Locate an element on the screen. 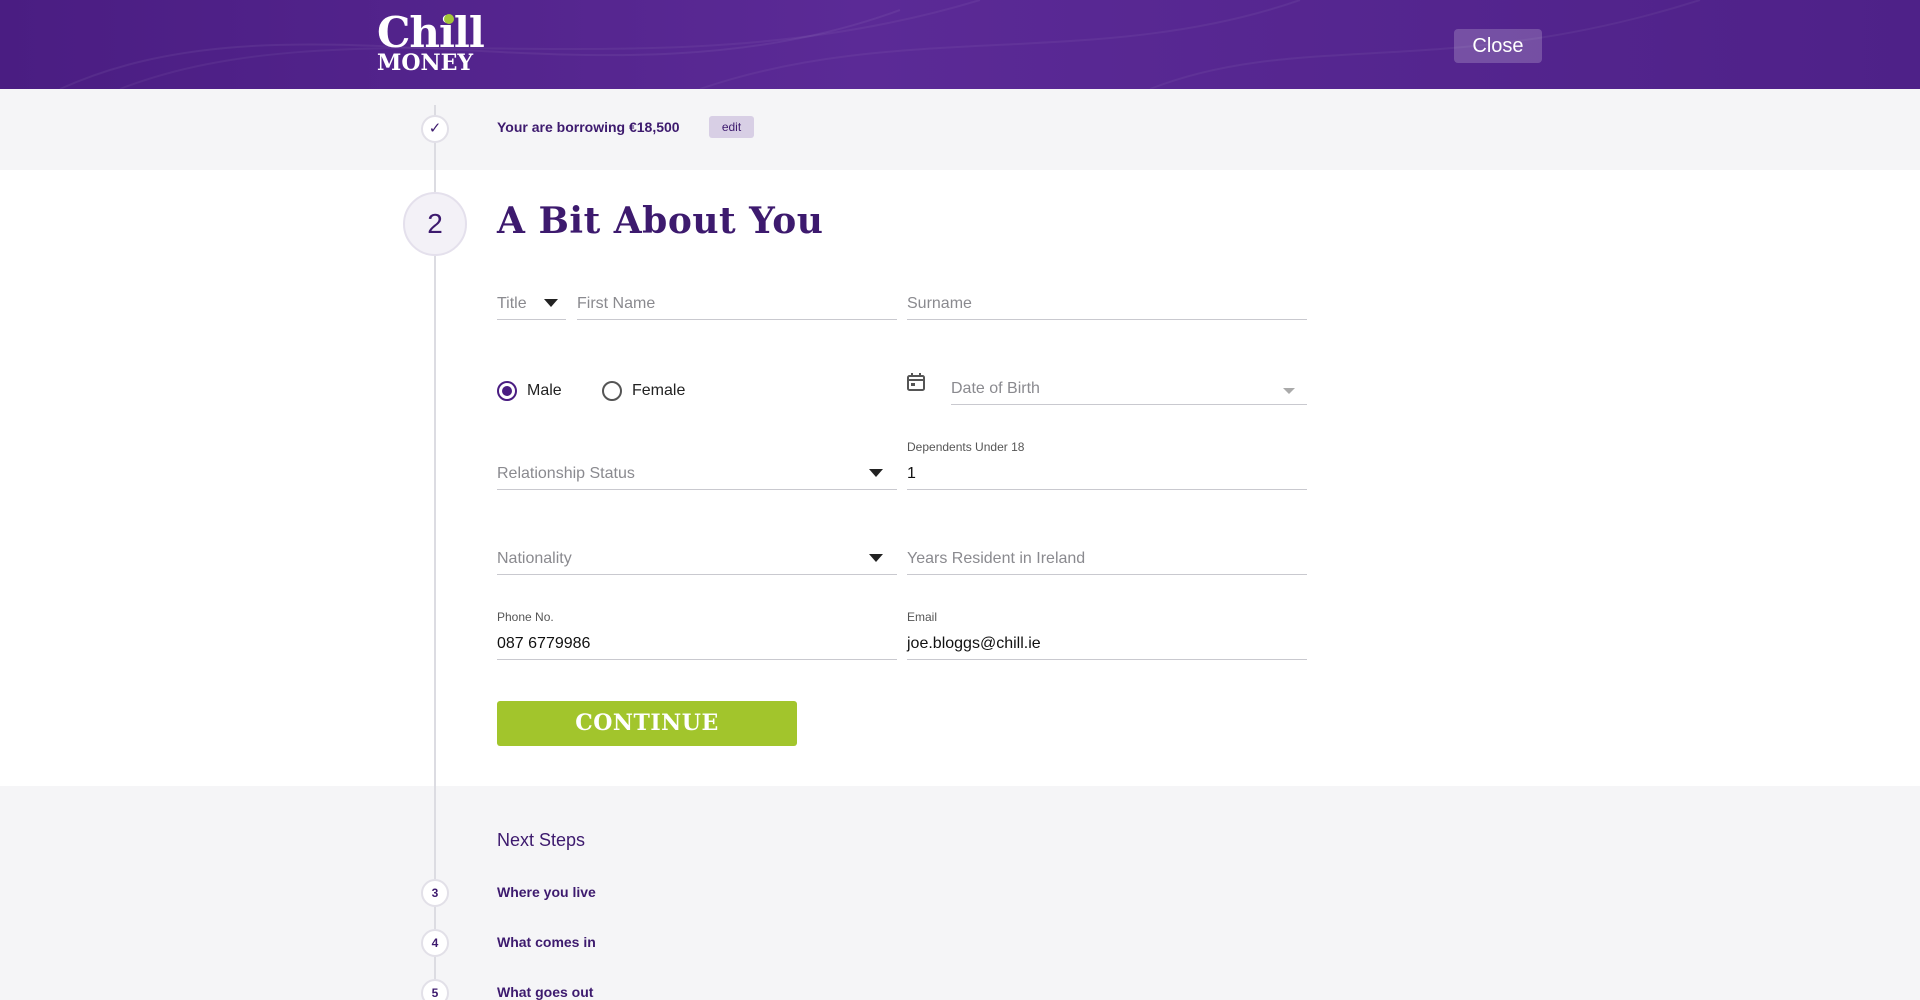 This screenshot has width=1920, height=1000. dependents-label: Dependents Under 18 is located at coordinates (966, 447).